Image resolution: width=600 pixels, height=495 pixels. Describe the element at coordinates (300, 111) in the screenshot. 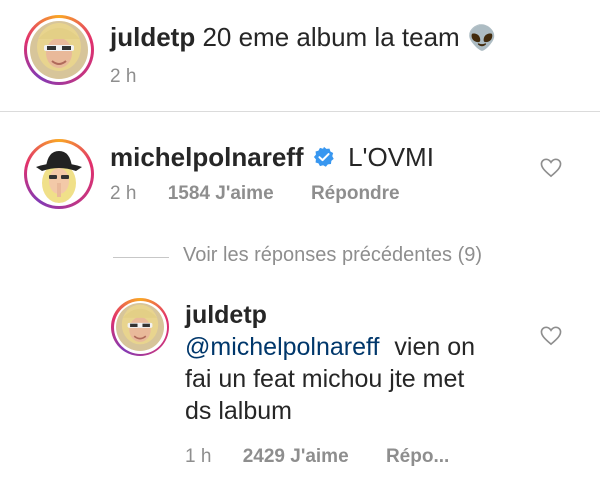

I see `divider` at that location.